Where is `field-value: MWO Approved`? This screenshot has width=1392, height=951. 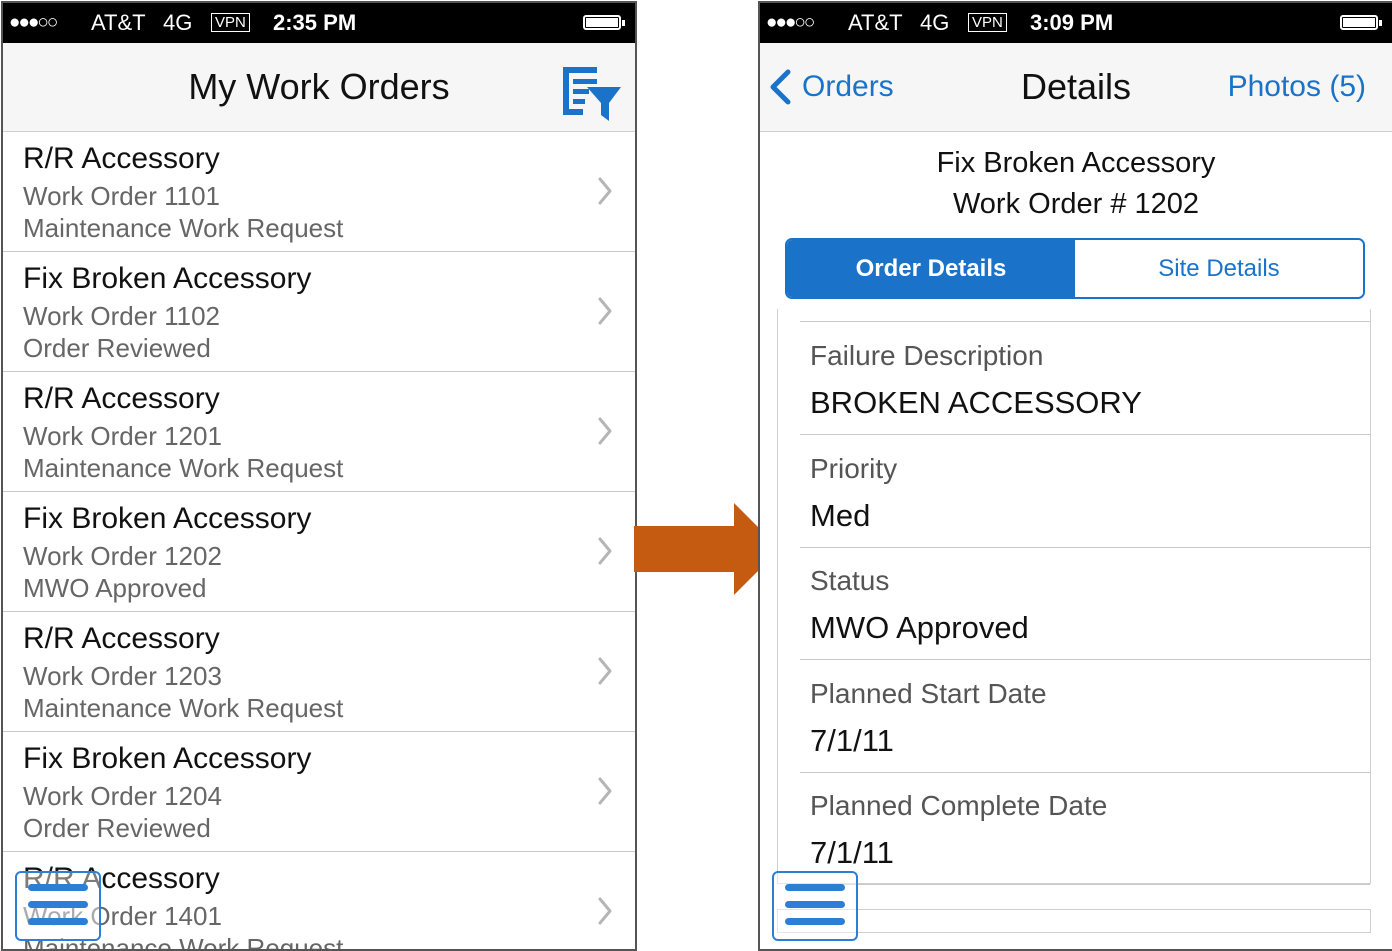 field-value: MWO Approved is located at coordinates (919, 627).